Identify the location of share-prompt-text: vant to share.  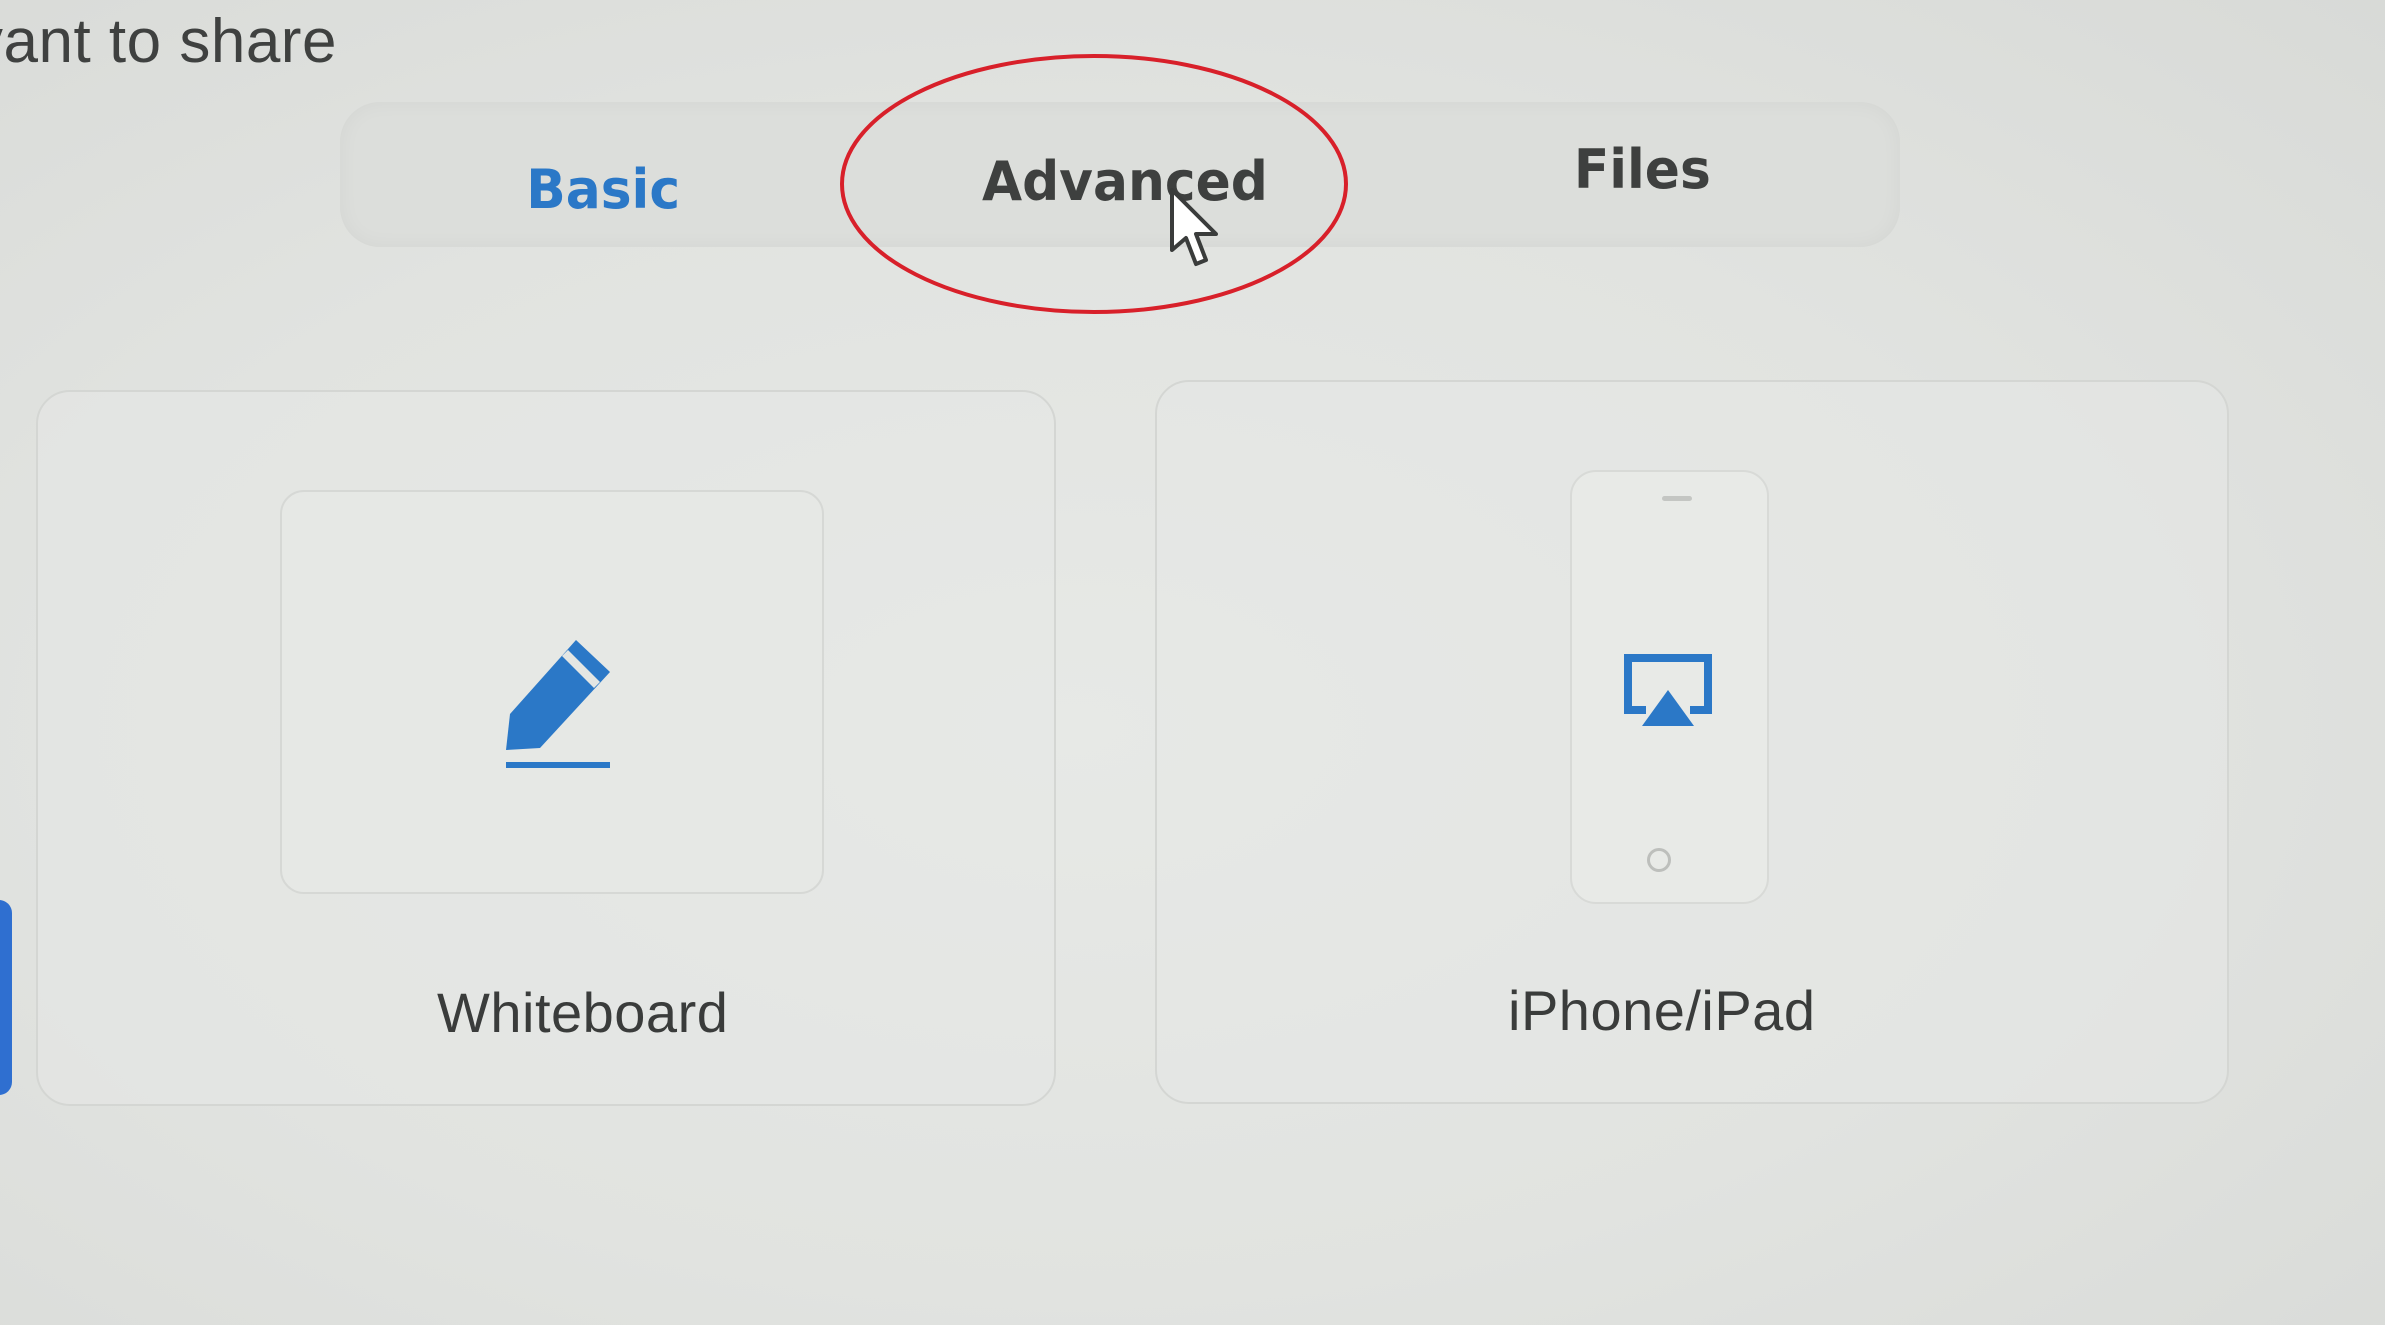
(168, 41).